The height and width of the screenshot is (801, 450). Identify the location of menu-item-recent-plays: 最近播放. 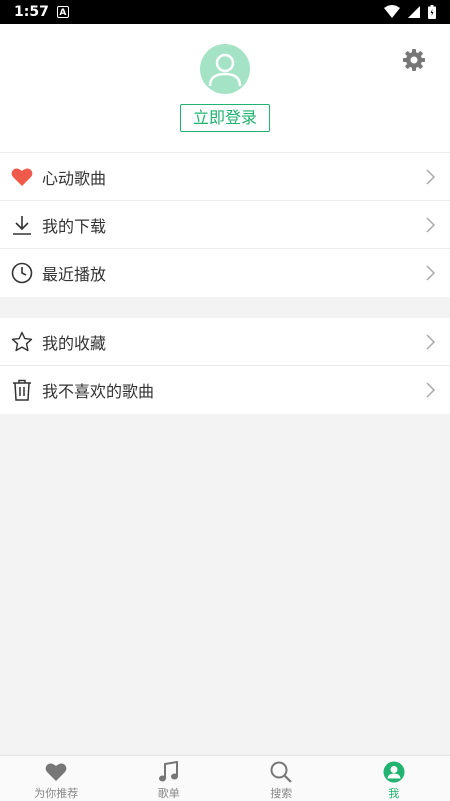
(225, 273).